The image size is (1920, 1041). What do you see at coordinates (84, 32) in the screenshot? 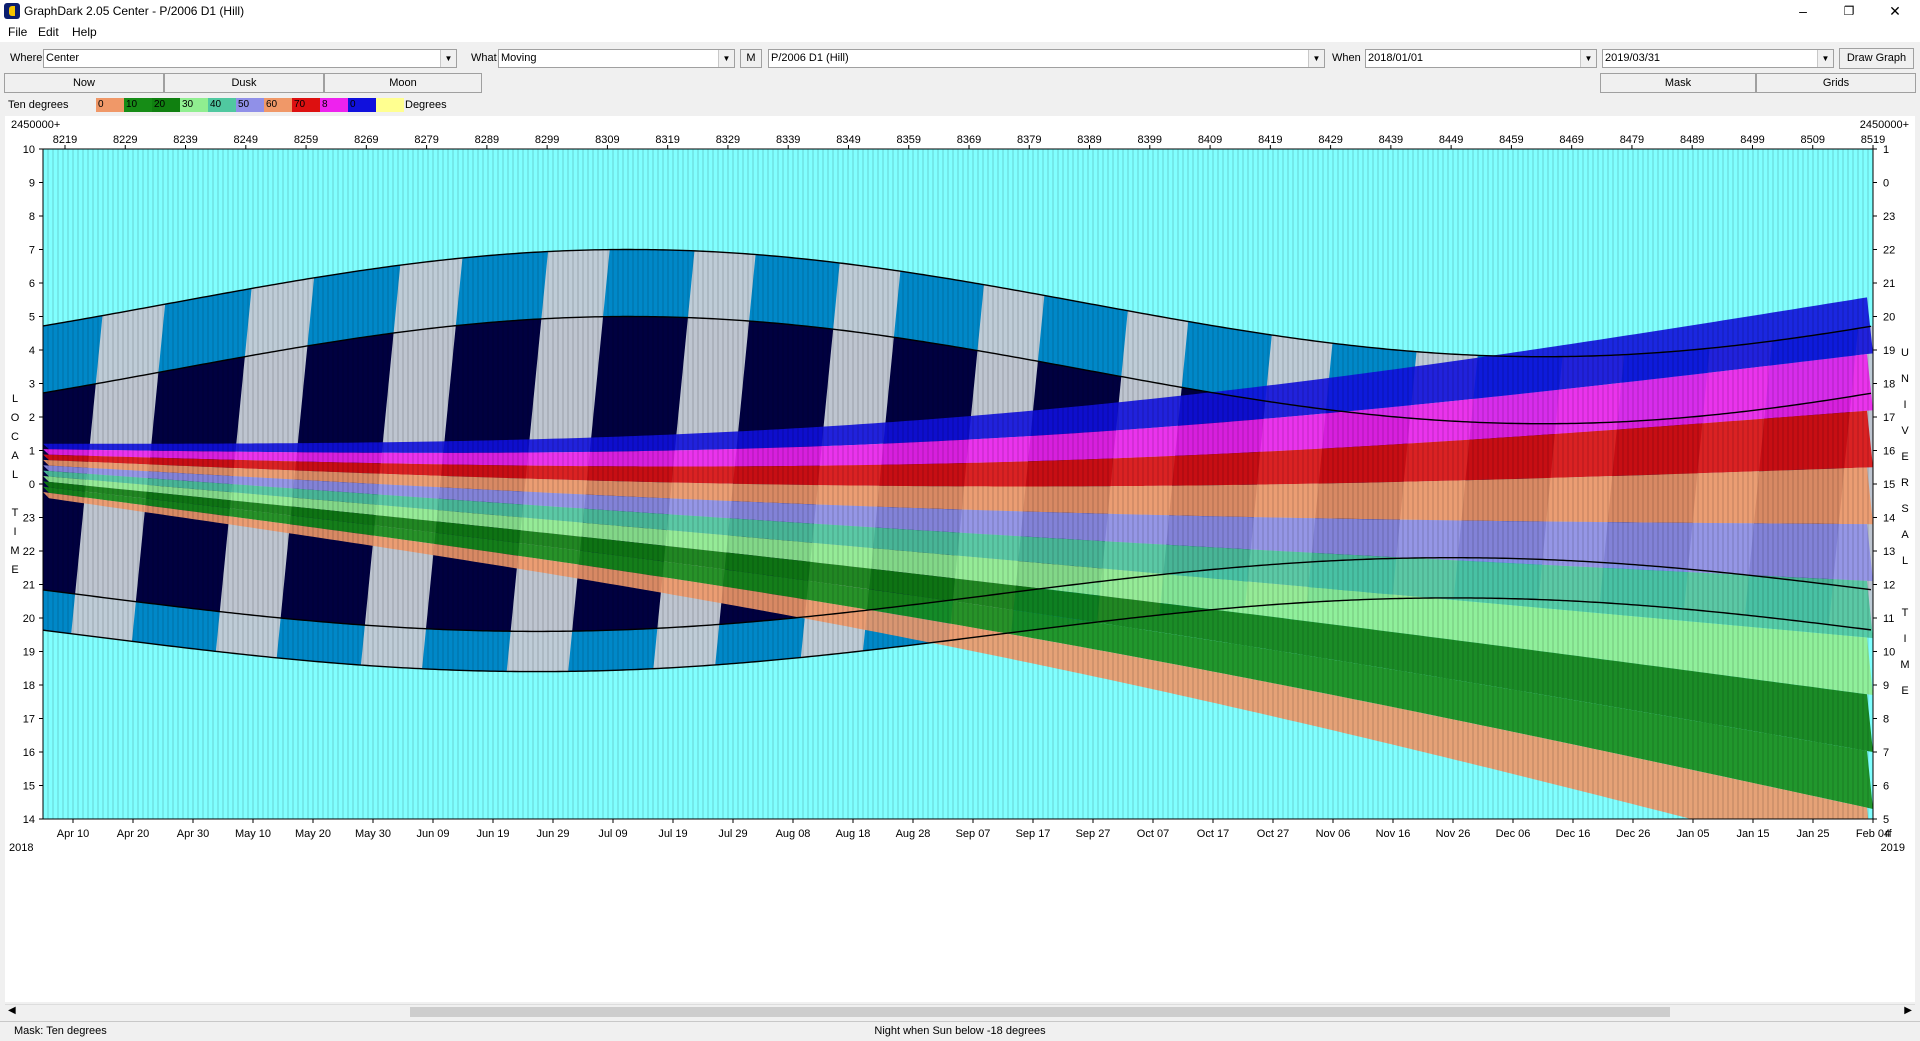
I see `menu-help: Help` at bounding box center [84, 32].